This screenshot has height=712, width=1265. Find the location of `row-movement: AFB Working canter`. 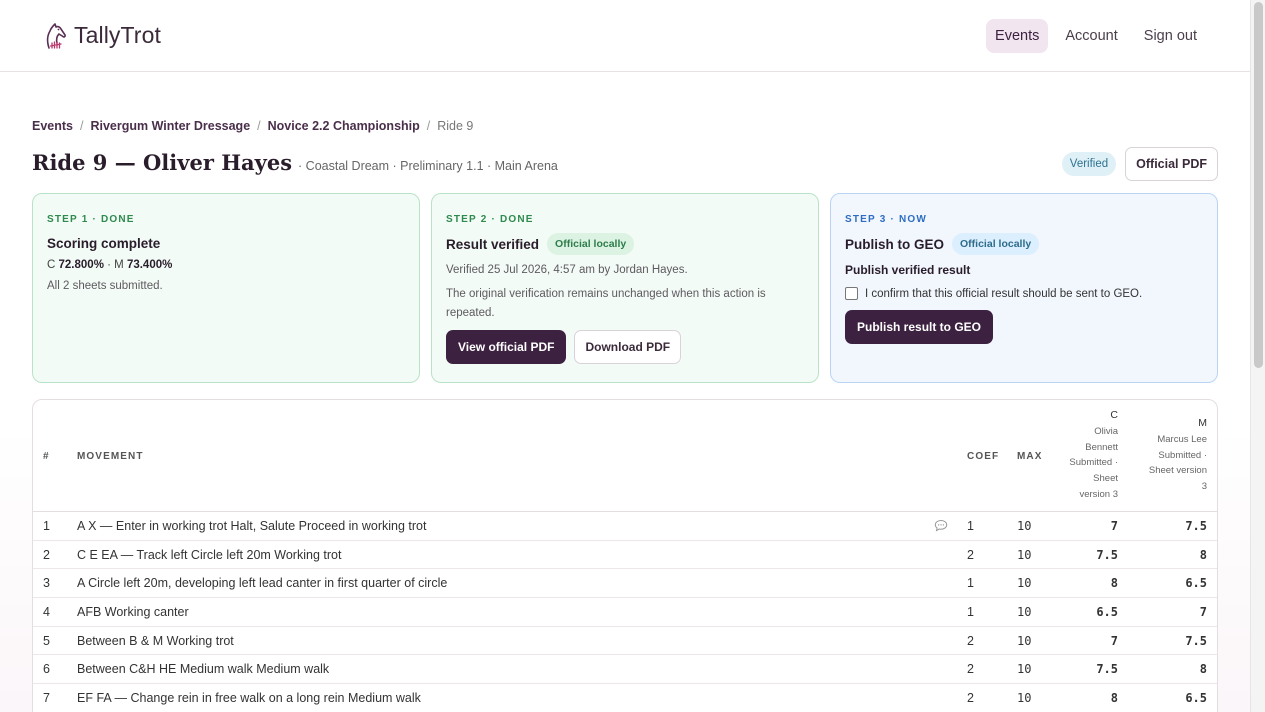

row-movement: AFB Working canter is located at coordinates (133, 612).